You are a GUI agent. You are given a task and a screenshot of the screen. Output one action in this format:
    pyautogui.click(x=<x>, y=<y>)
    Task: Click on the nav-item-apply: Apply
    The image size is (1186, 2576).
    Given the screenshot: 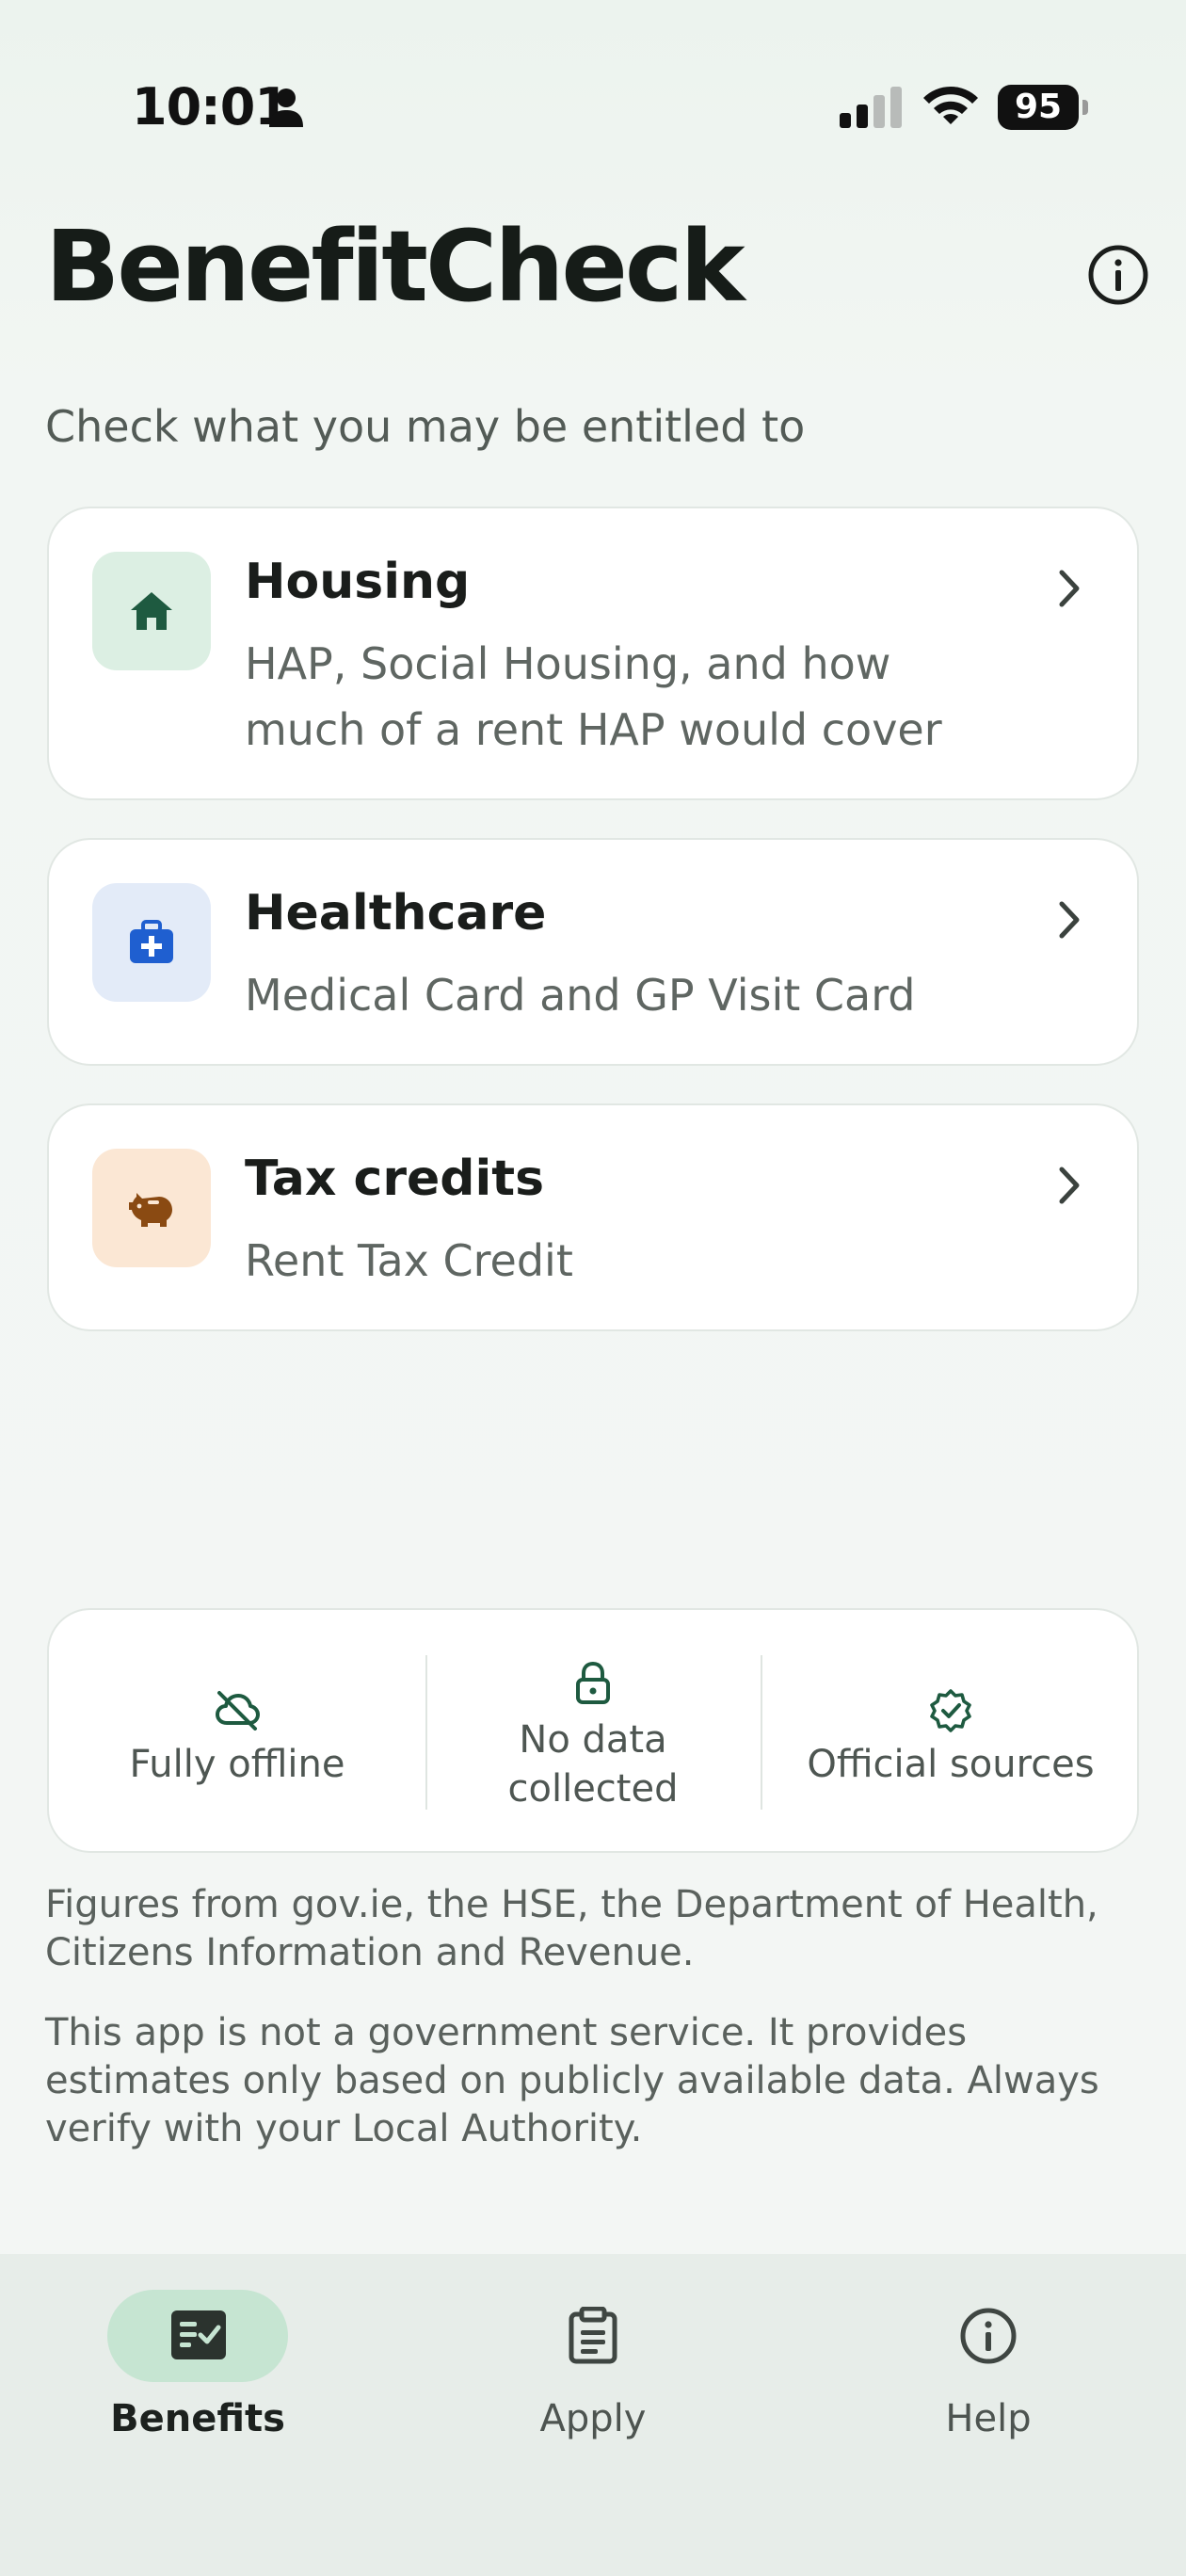 What is the action you would take?
    pyautogui.click(x=593, y=2357)
    